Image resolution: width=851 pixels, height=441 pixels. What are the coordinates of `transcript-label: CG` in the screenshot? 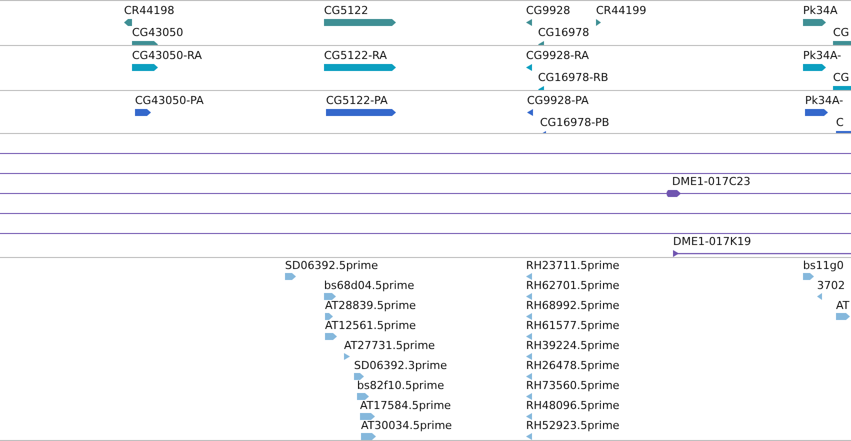 It's located at (841, 77).